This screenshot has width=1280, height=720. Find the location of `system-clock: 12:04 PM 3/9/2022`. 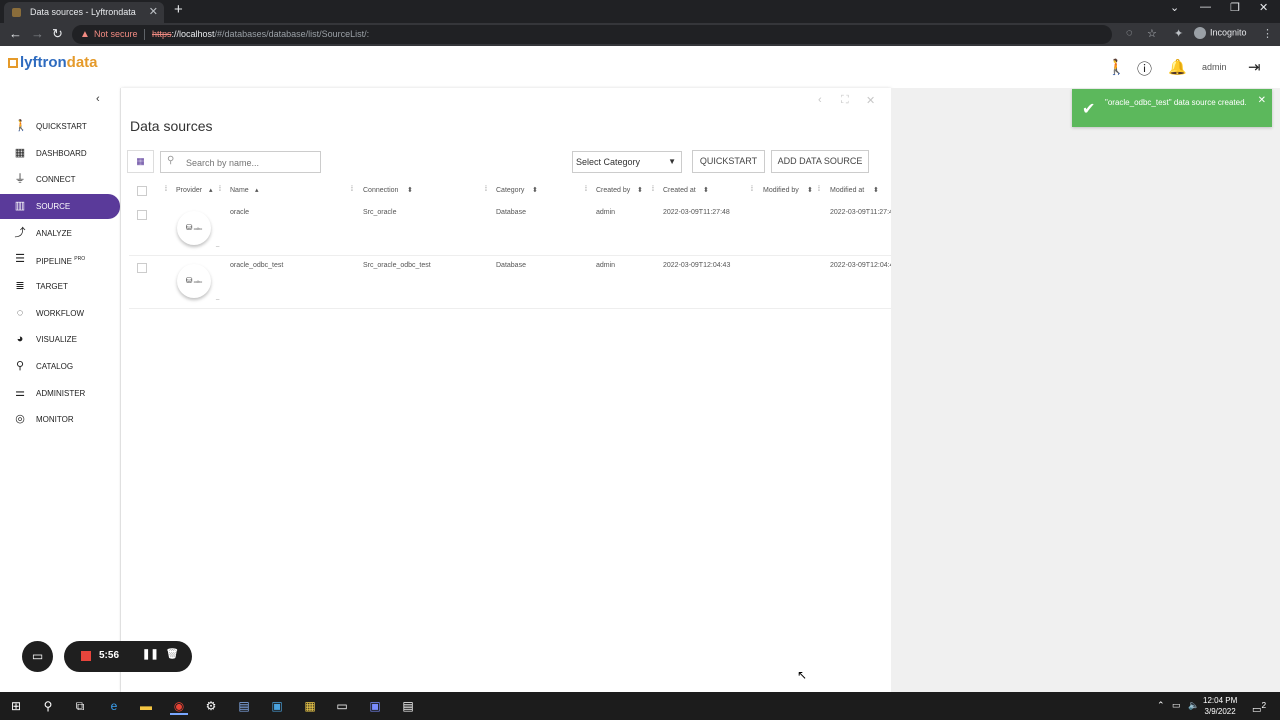

system-clock: 12:04 PM 3/9/2022 is located at coordinates (1220, 706).